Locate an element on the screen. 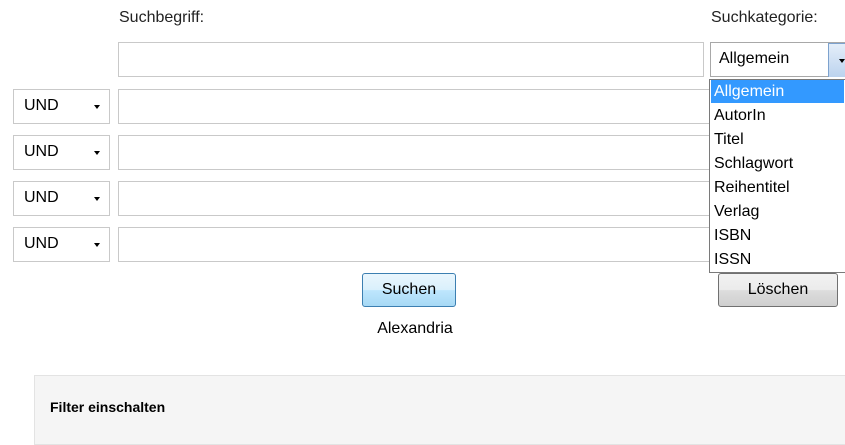  search-term-label: Suchbegriff: is located at coordinates (162, 17).